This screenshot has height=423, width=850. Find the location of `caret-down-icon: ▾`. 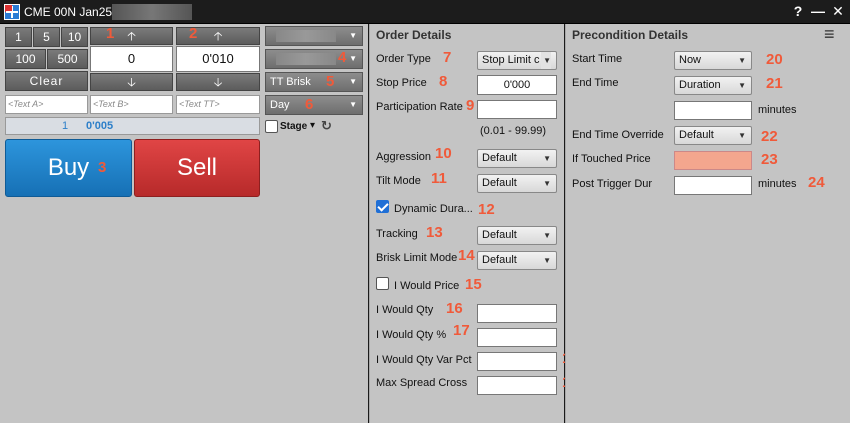

caret-down-icon: ▾ is located at coordinates (312, 125).